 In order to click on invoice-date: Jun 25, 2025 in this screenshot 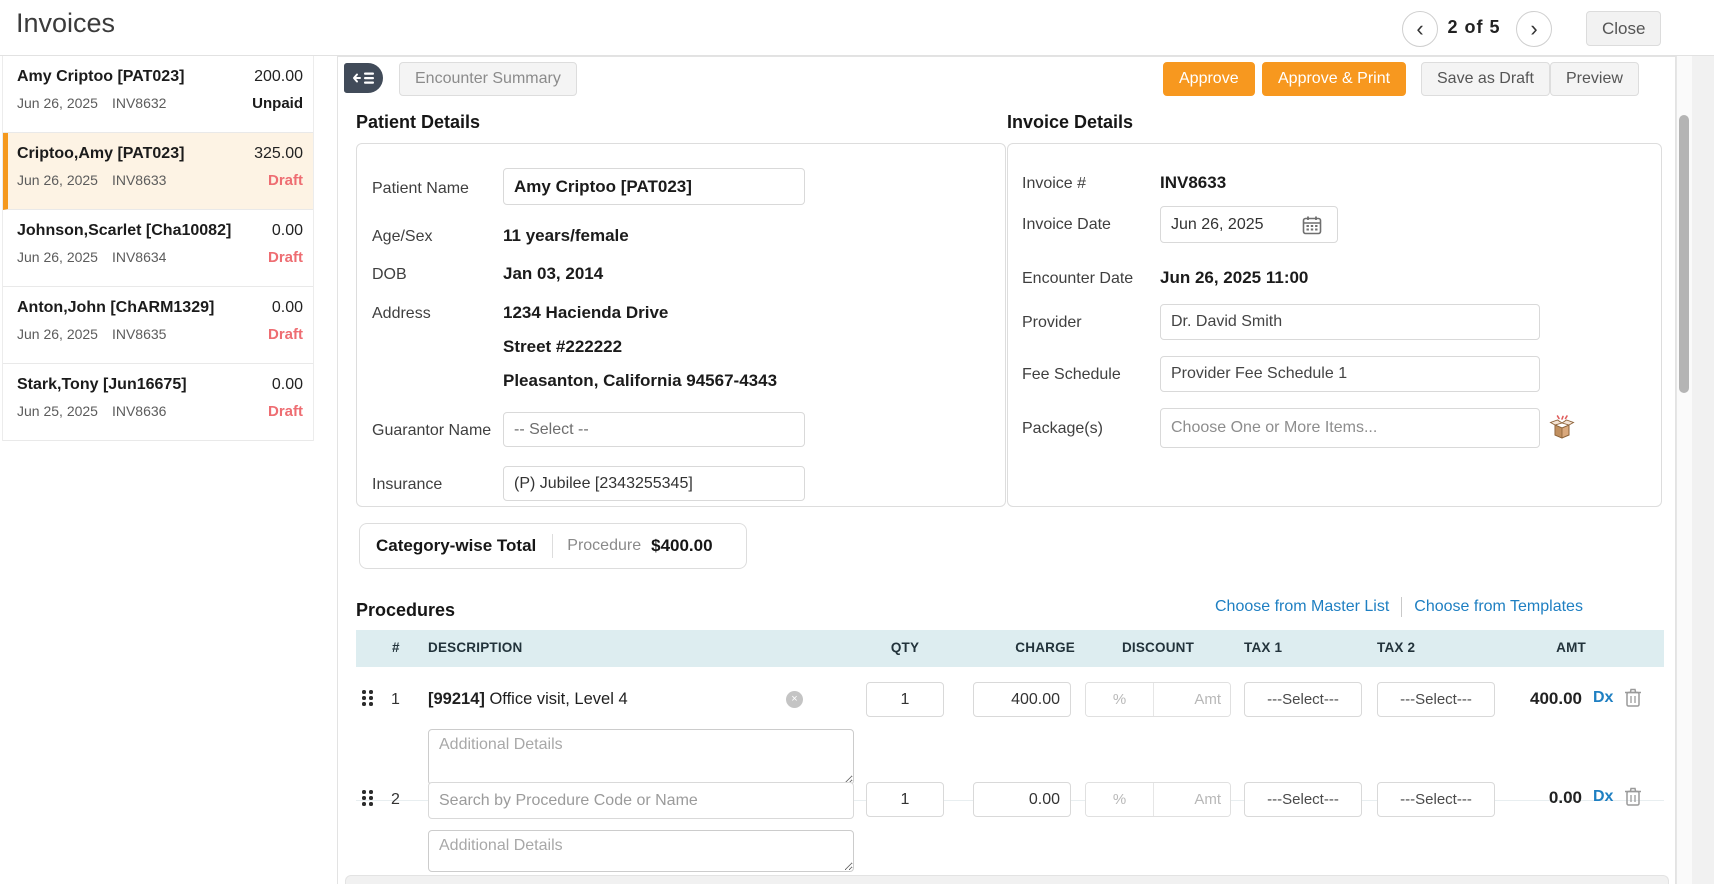, I will do `click(57, 411)`.